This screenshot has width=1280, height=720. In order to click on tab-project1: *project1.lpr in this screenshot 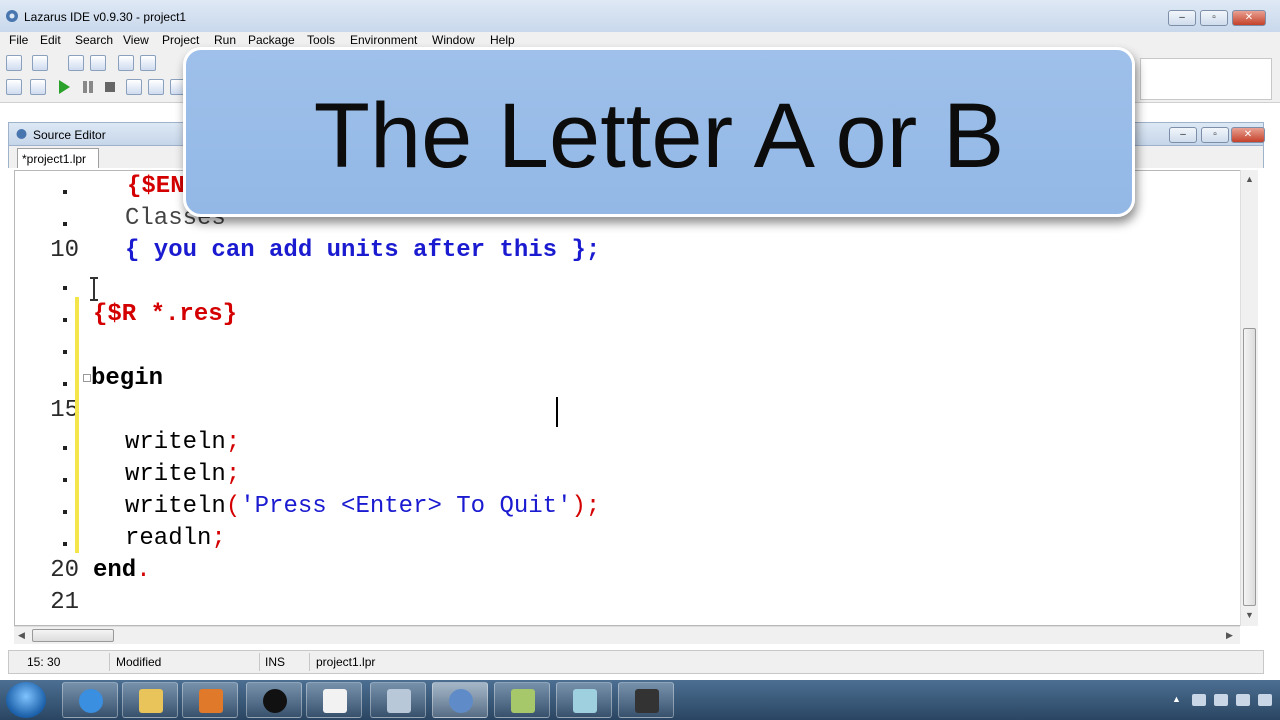, I will do `click(58, 158)`.